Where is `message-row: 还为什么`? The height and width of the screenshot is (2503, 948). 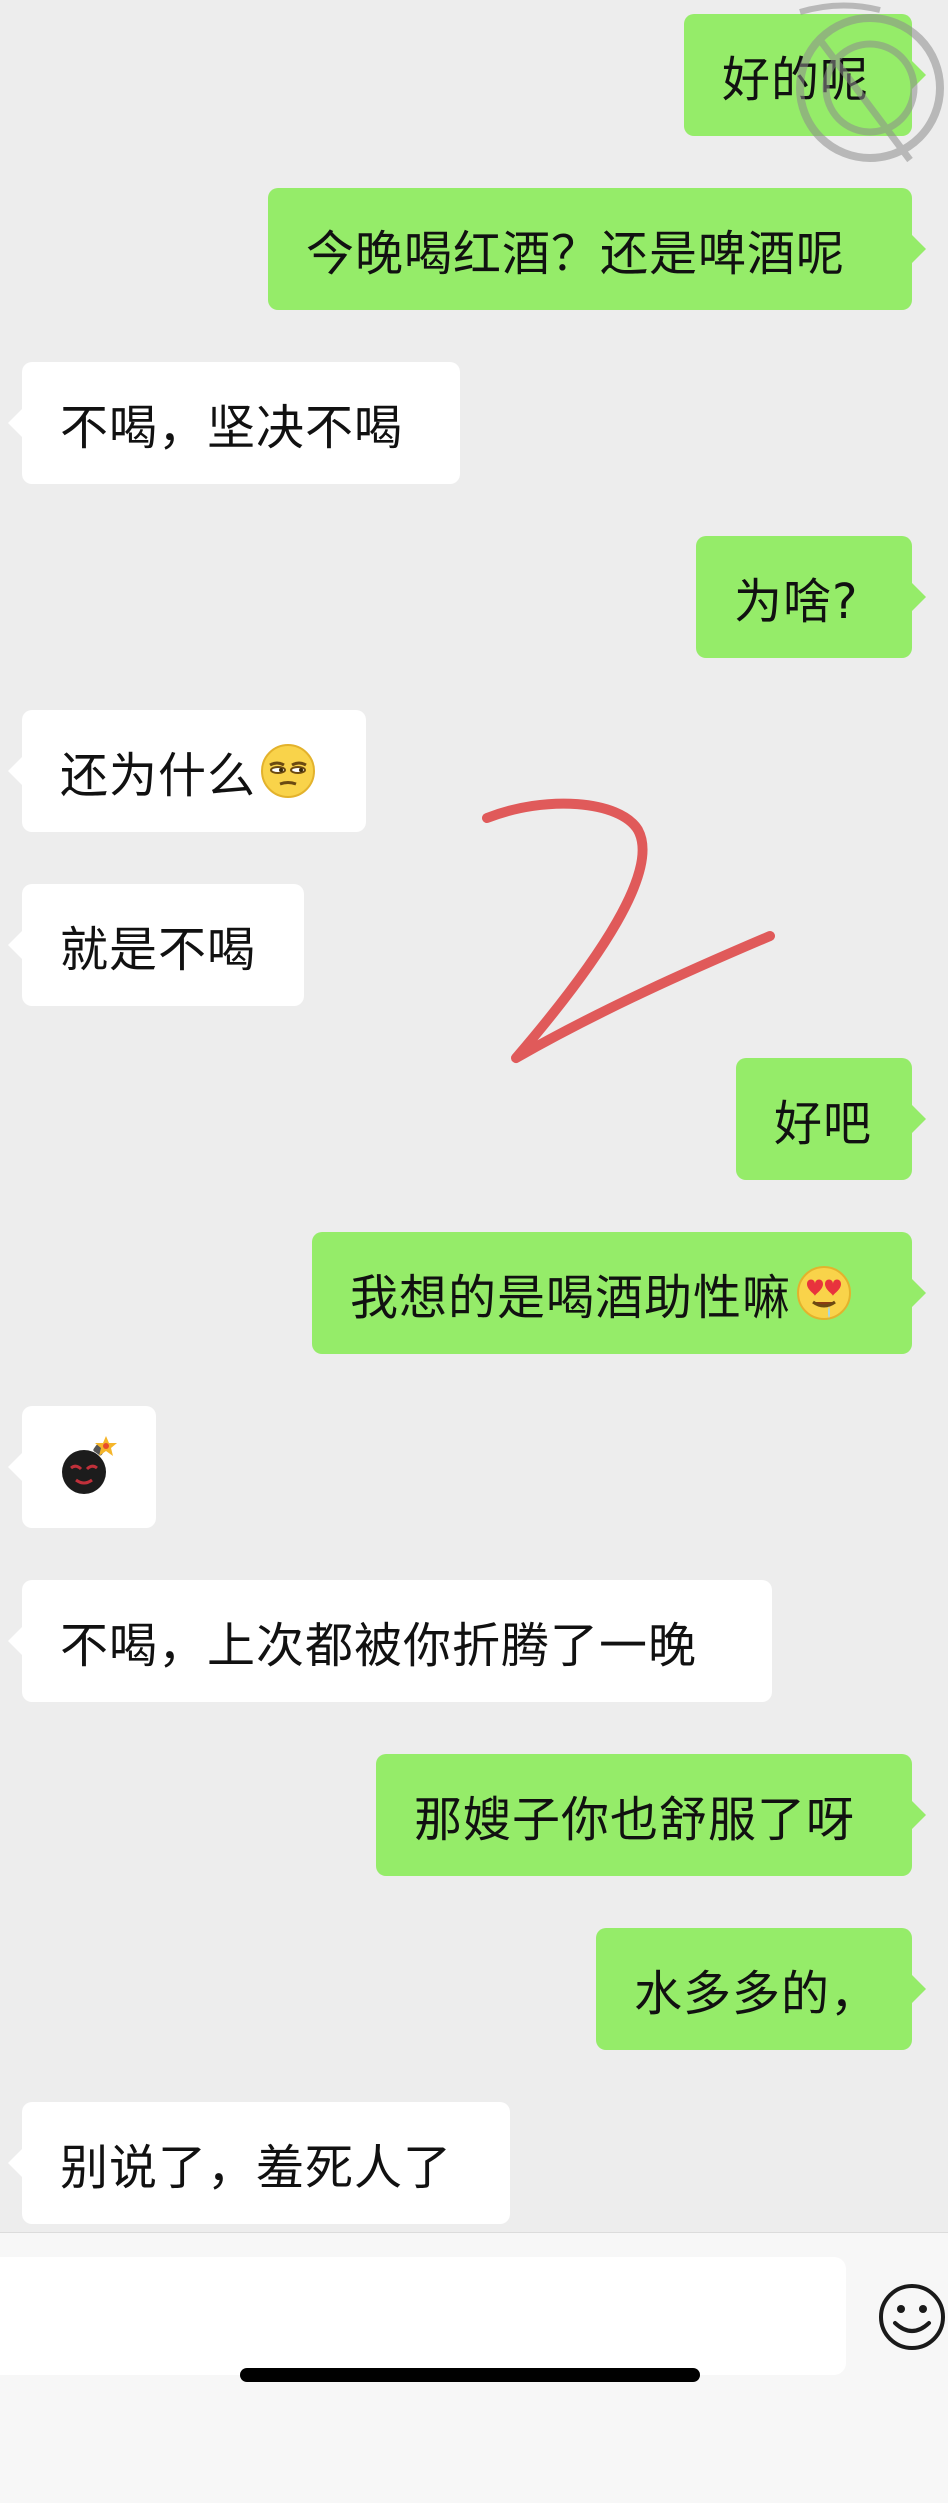
message-row: 还为什么 is located at coordinates (187, 771).